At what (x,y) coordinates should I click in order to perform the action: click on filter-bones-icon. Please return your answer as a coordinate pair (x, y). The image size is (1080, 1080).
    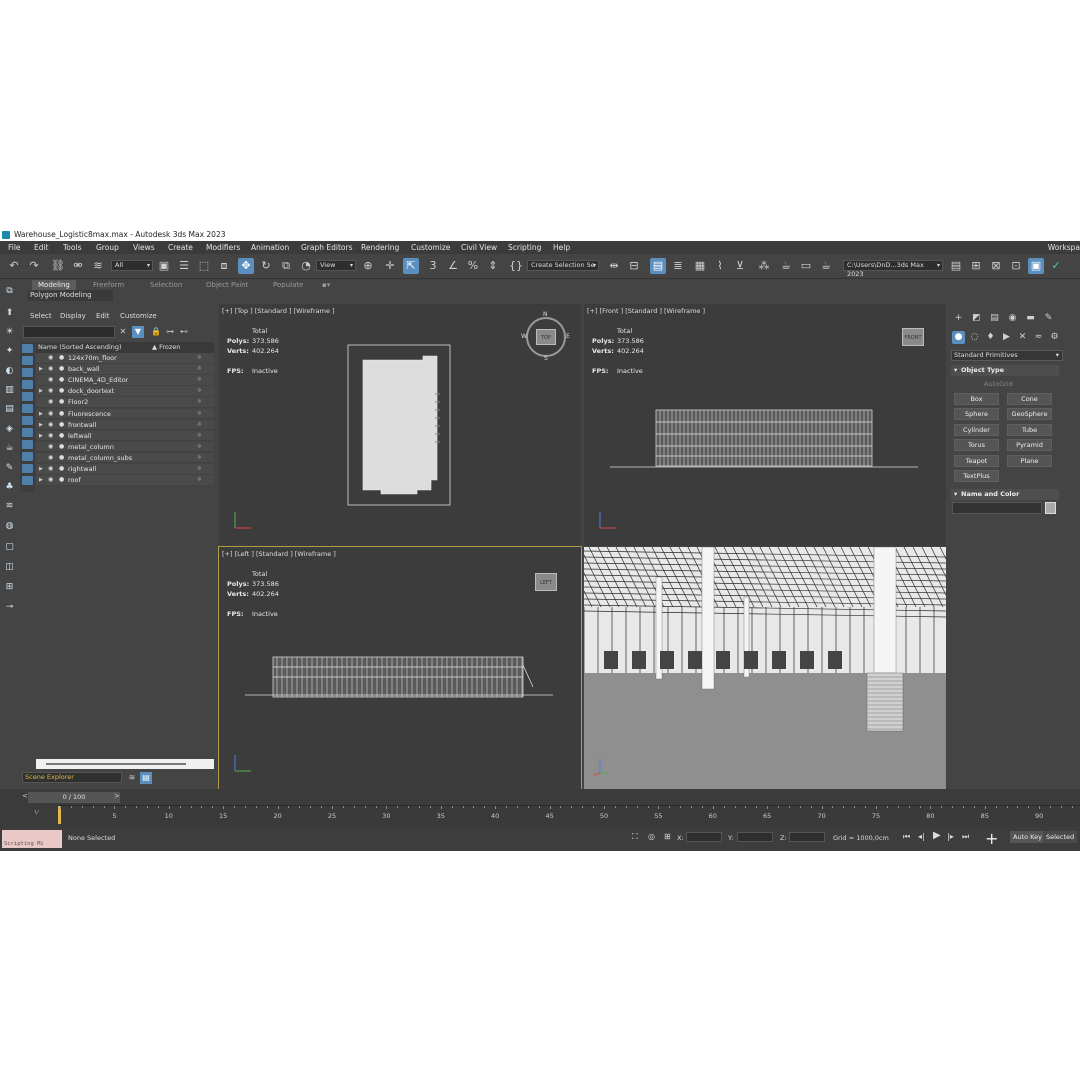
    Looking at the image, I should click on (27, 444).